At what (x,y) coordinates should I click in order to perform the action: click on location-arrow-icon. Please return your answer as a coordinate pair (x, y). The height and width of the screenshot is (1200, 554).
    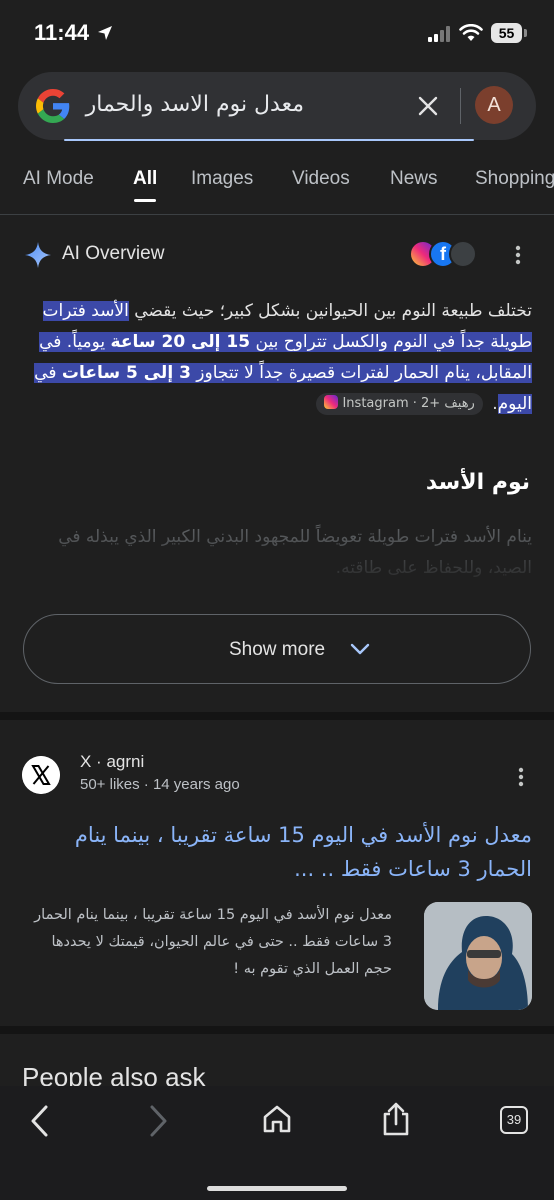
    Looking at the image, I should click on (105, 33).